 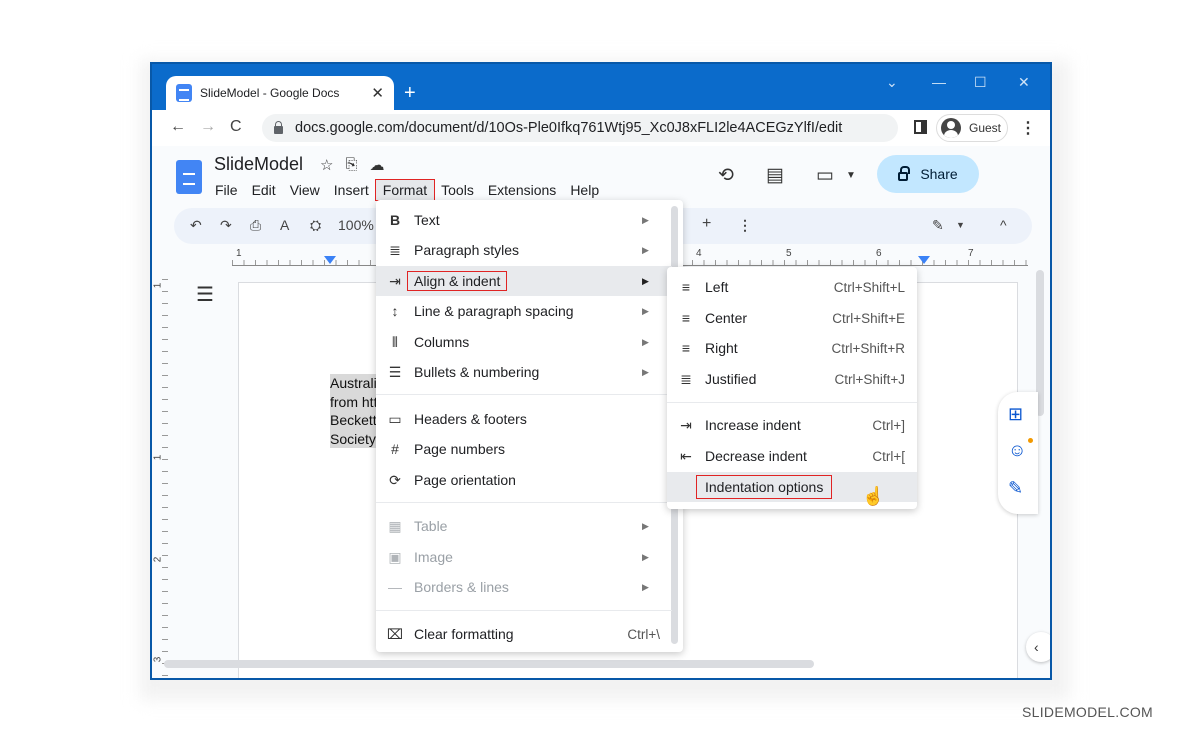 I want to click on redo-icon: ↷, so click(x=226, y=225).